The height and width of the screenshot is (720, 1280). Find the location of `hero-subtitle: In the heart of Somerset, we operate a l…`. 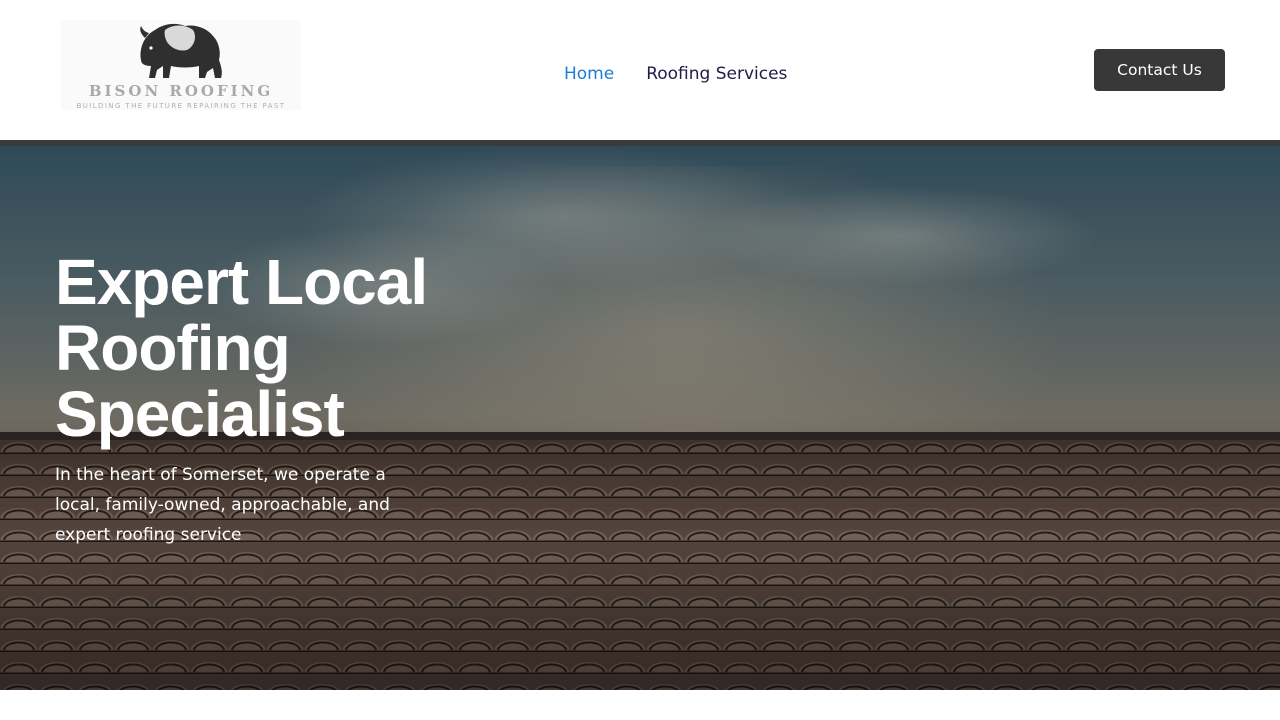

hero-subtitle: In the heart of Somerset, we operate a l… is located at coordinates (222, 505).